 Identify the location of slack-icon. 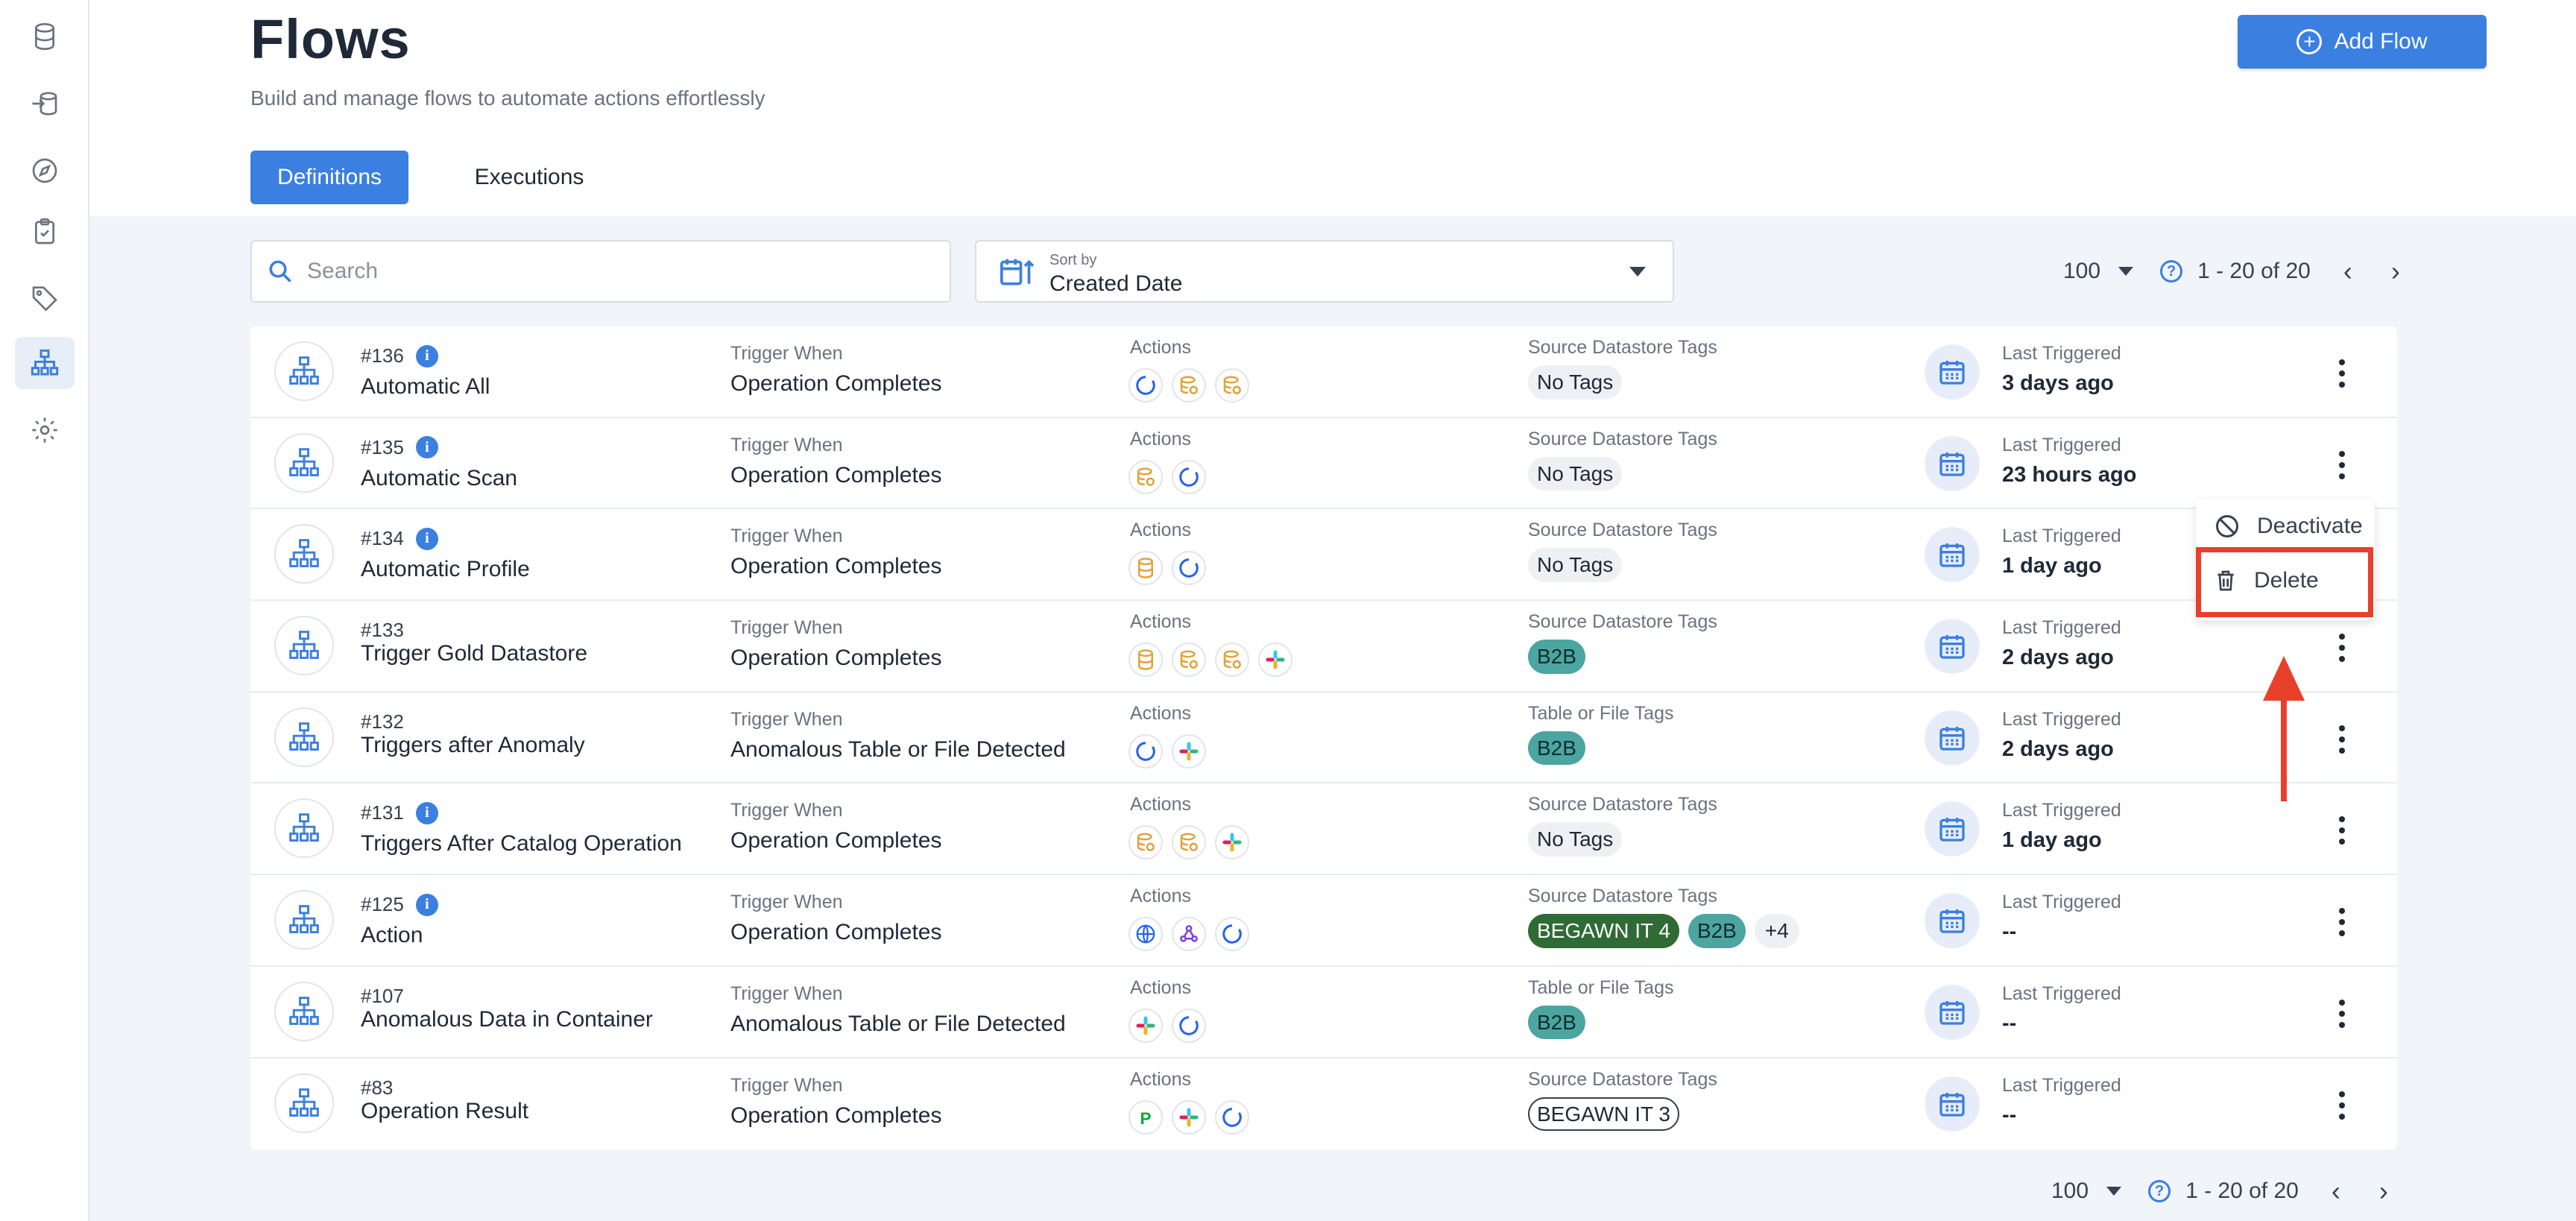
(1145, 1025).